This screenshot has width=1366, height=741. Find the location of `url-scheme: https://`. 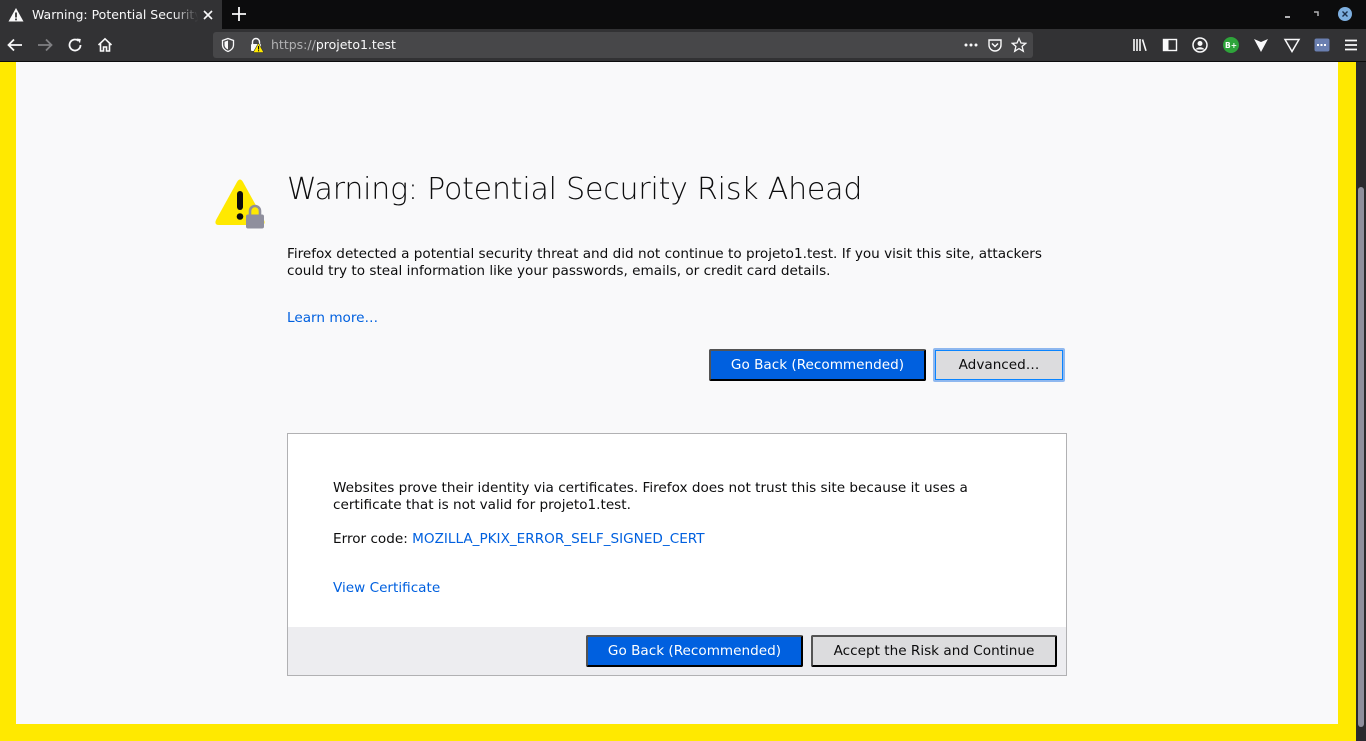

url-scheme: https:// is located at coordinates (293, 44).